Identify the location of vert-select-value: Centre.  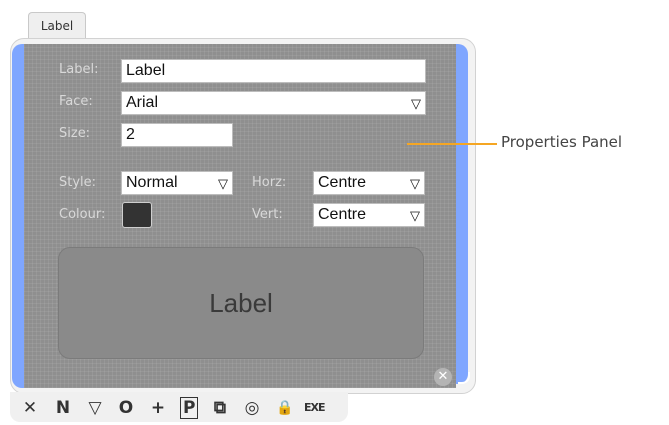
(342, 214).